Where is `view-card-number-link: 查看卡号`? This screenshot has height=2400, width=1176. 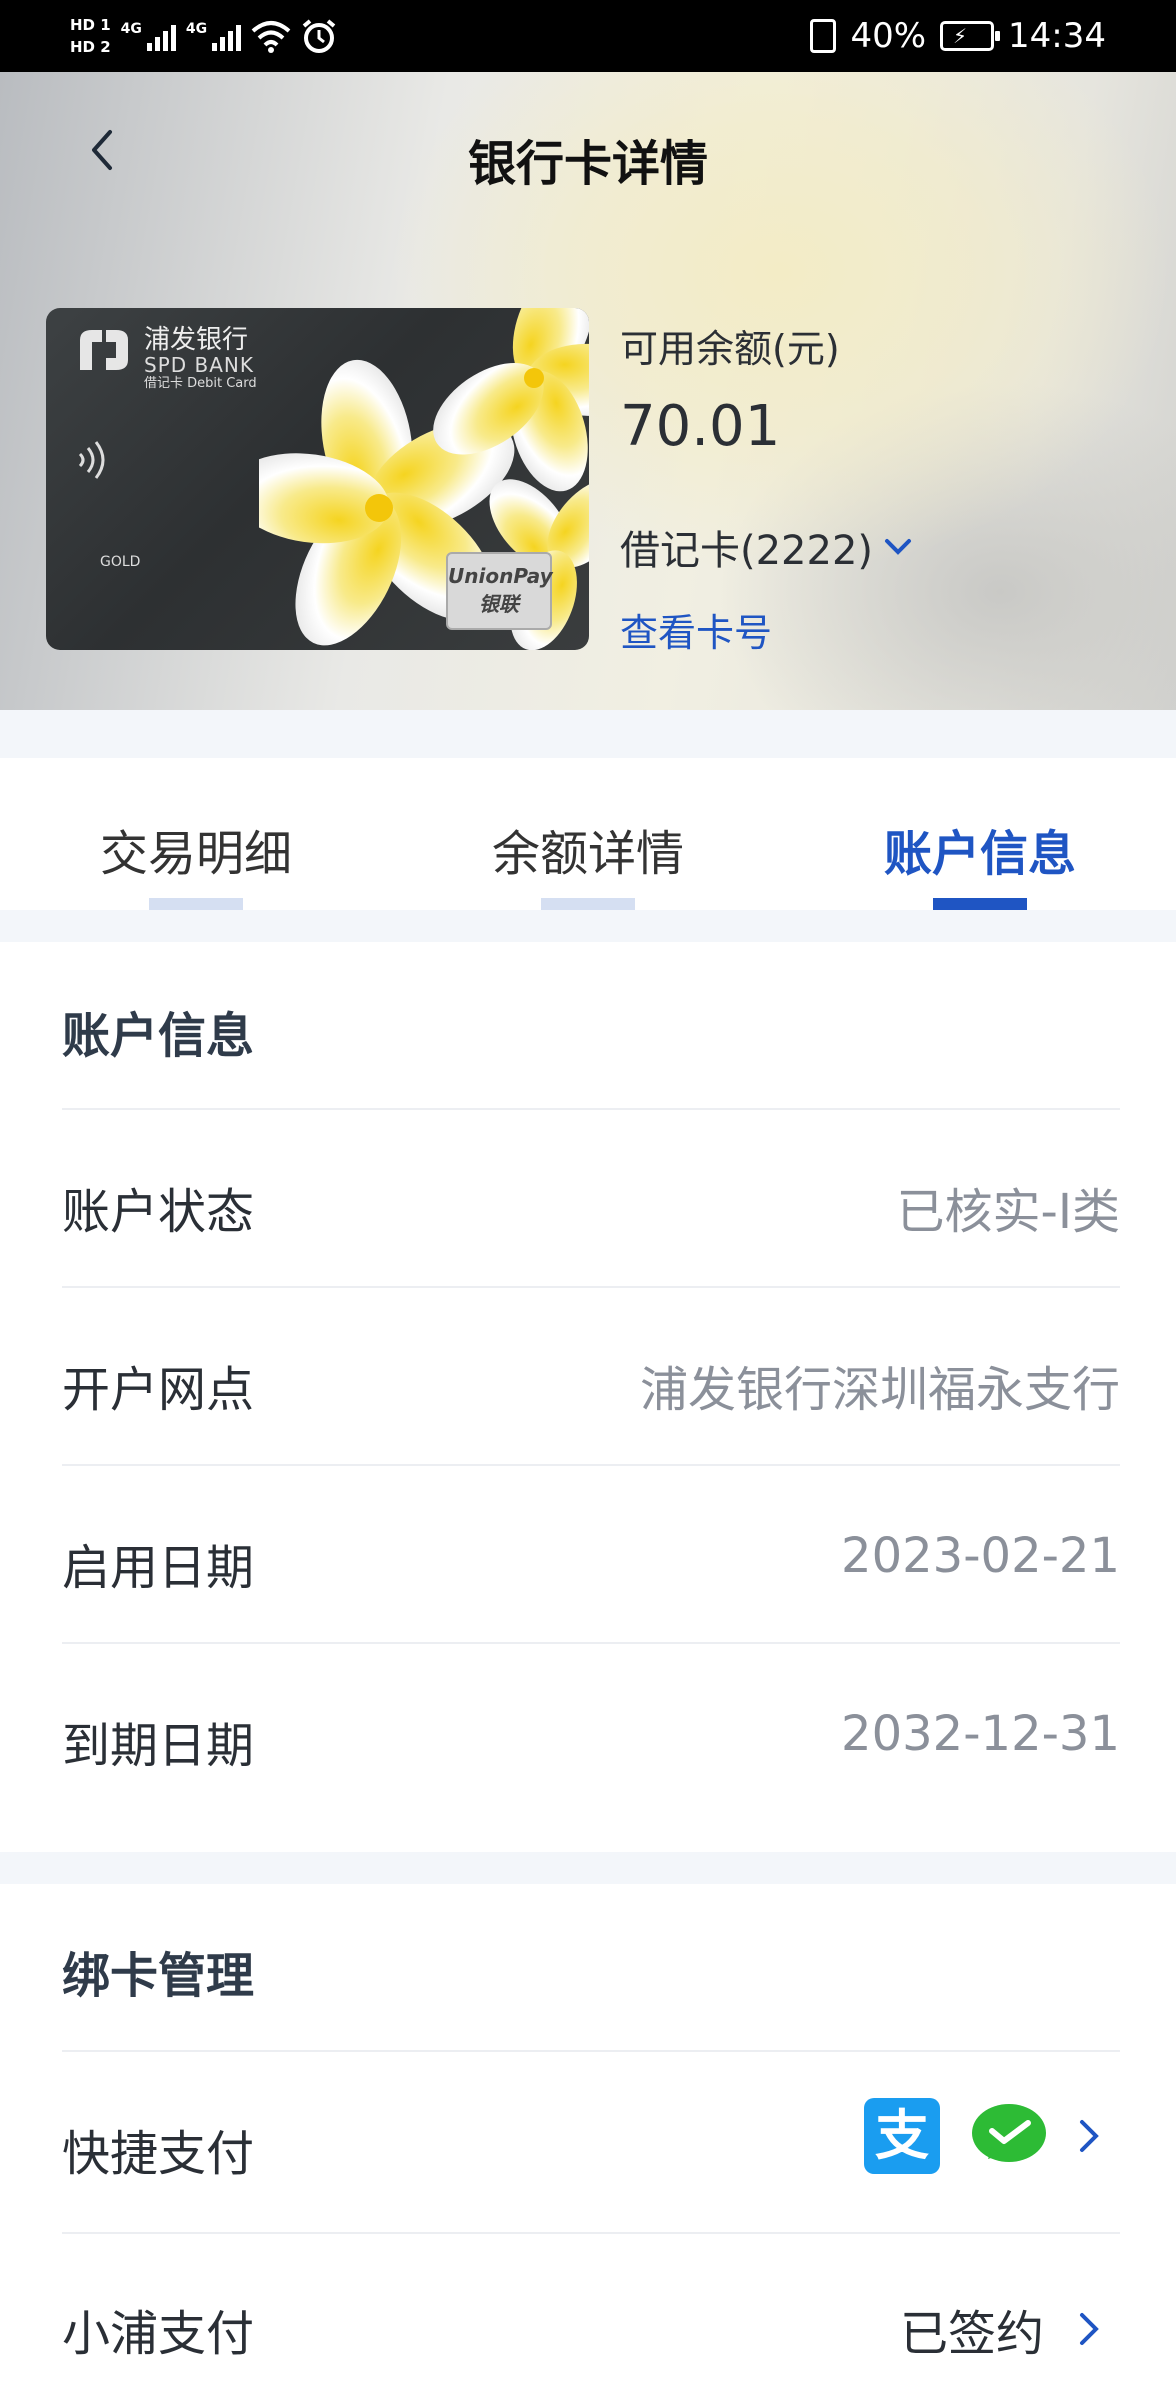
view-card-number-link: 查看卡号 is located at coordinates (696, 629).